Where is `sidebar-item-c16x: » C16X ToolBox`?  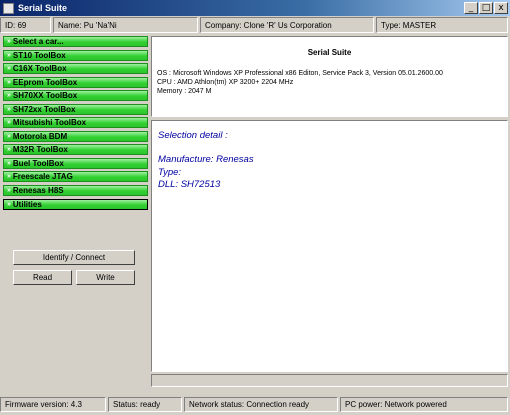
sidebar-item-c16x: » C16X ToolBox is located at coordinates (75, 69).